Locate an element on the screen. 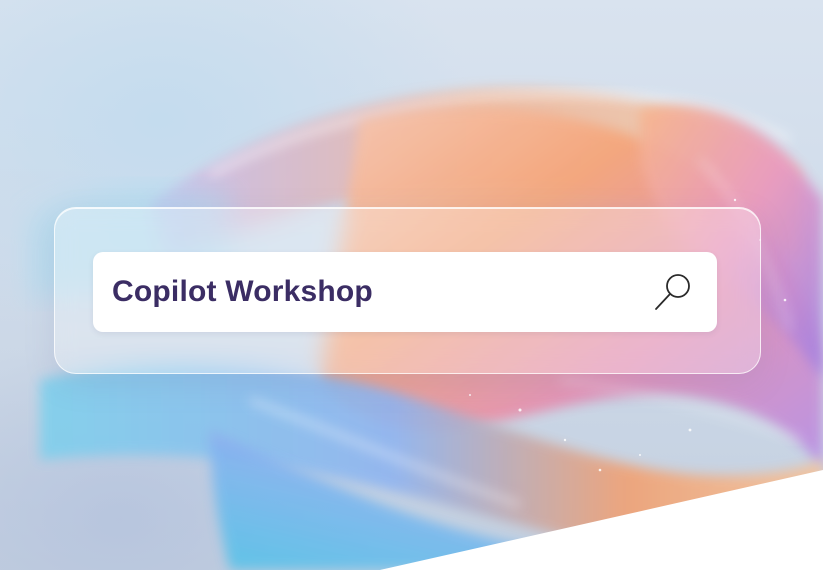  search-bar: Copilot Workshop is located at coordinates (405, 292).